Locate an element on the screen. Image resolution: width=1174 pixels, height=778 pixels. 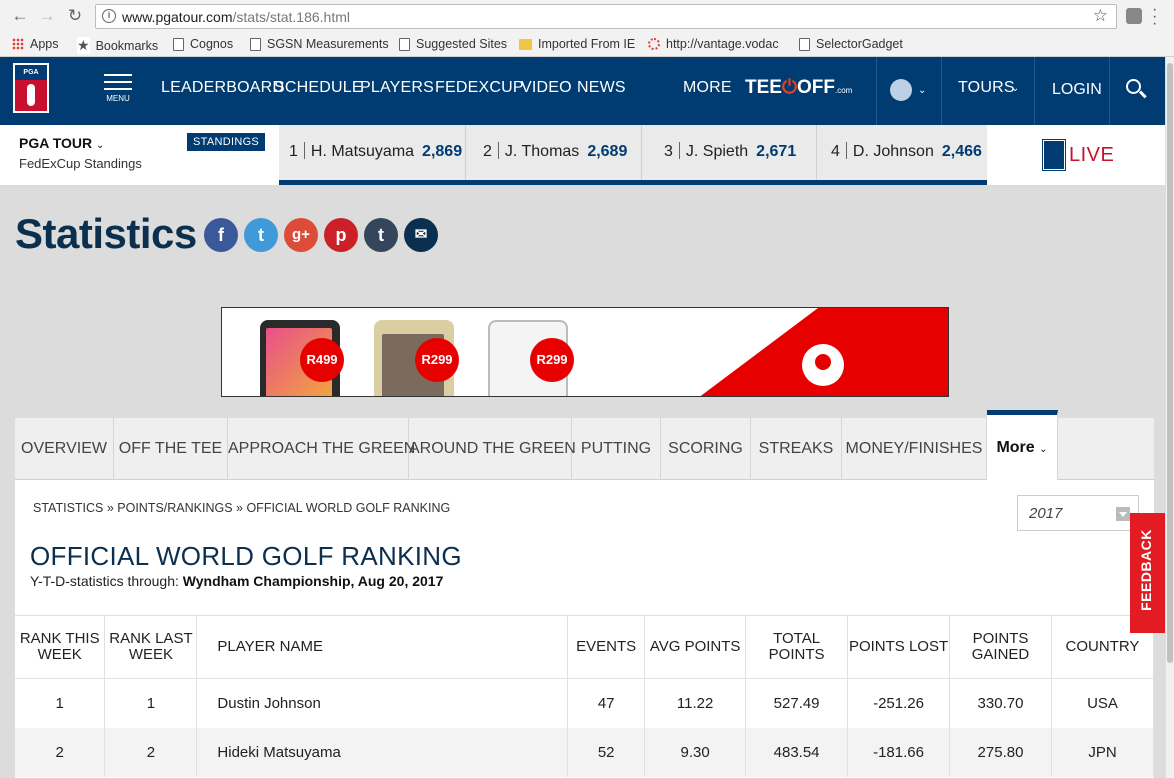
nav-leaderboard: LEADERBOARD is located at coordinates (222, 88).